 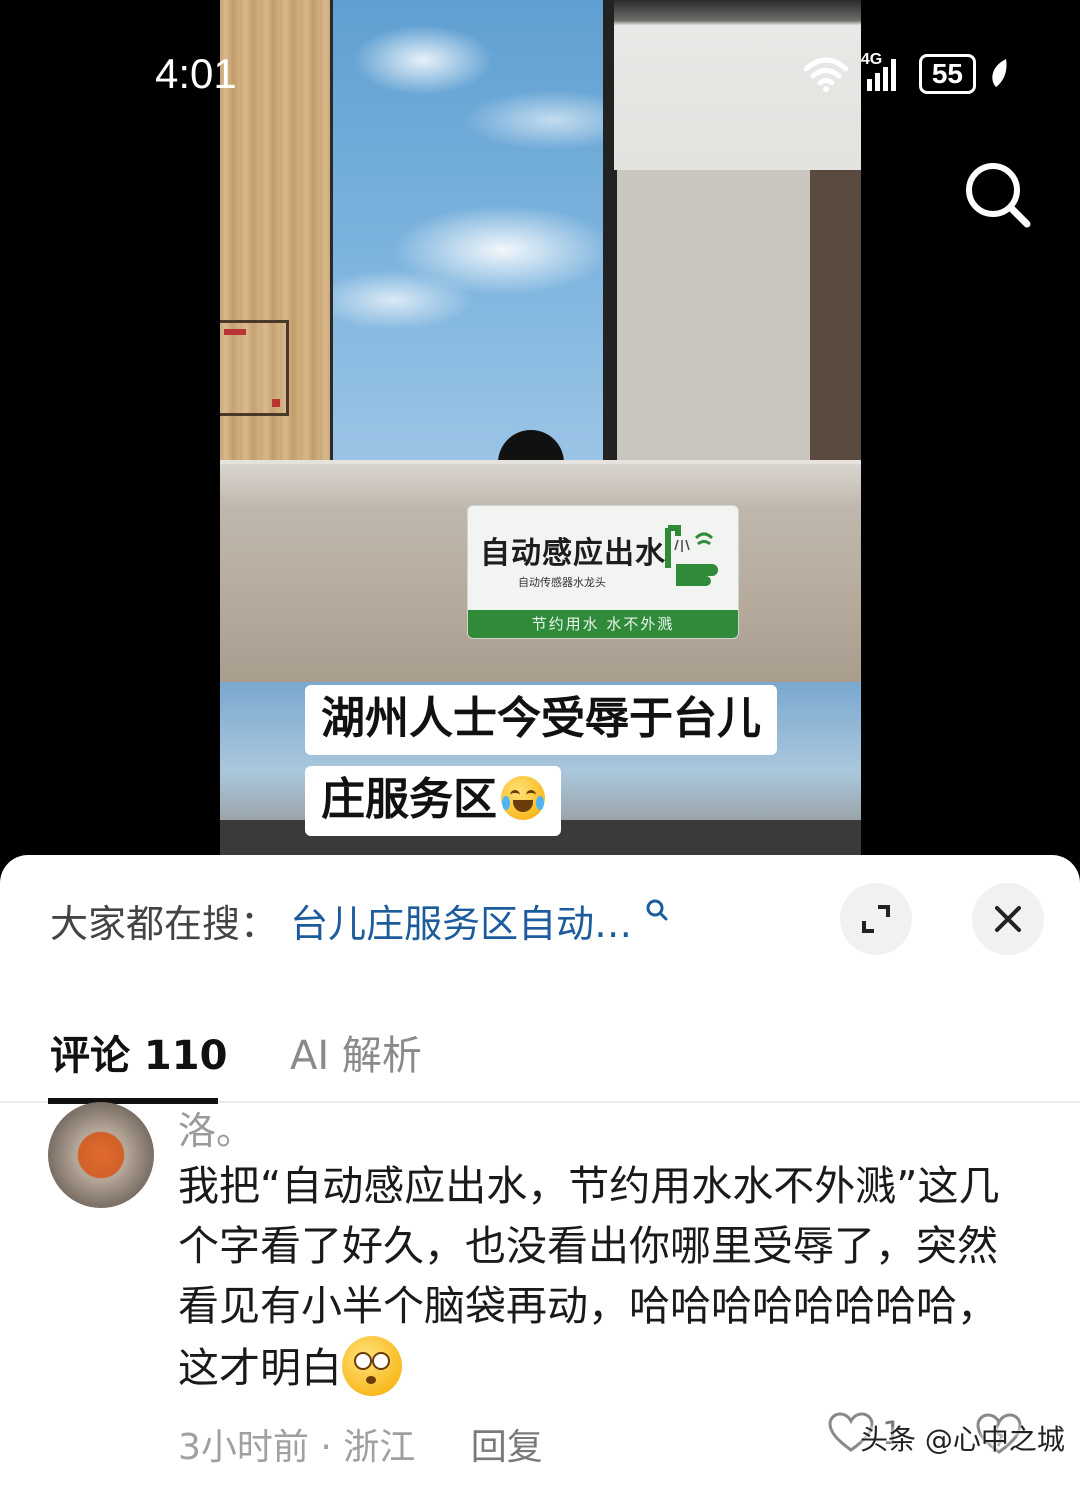 I want to click on sign-footer: 节约用水 水不外溅, so click(x=603, y=624).